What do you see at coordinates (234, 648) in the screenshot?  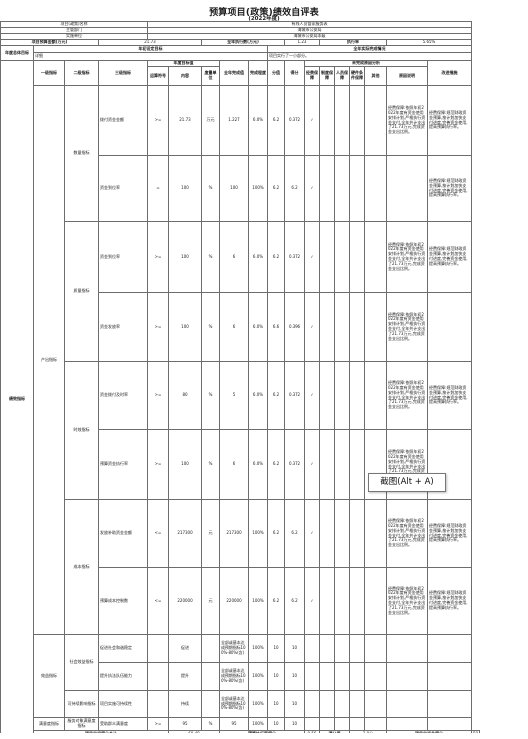 I see `effect-1-actual: 全部或基本达成预期指标100%-80%(含)` at bounding box center [234, 648].